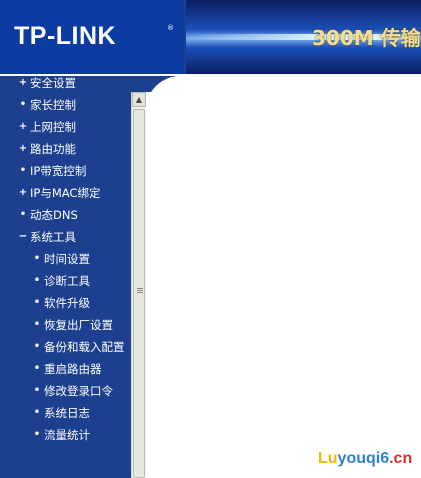  Describe the element at coordinates (139, 99) in the screenshot. I see `scroll-up-icon: ▲` at that location.